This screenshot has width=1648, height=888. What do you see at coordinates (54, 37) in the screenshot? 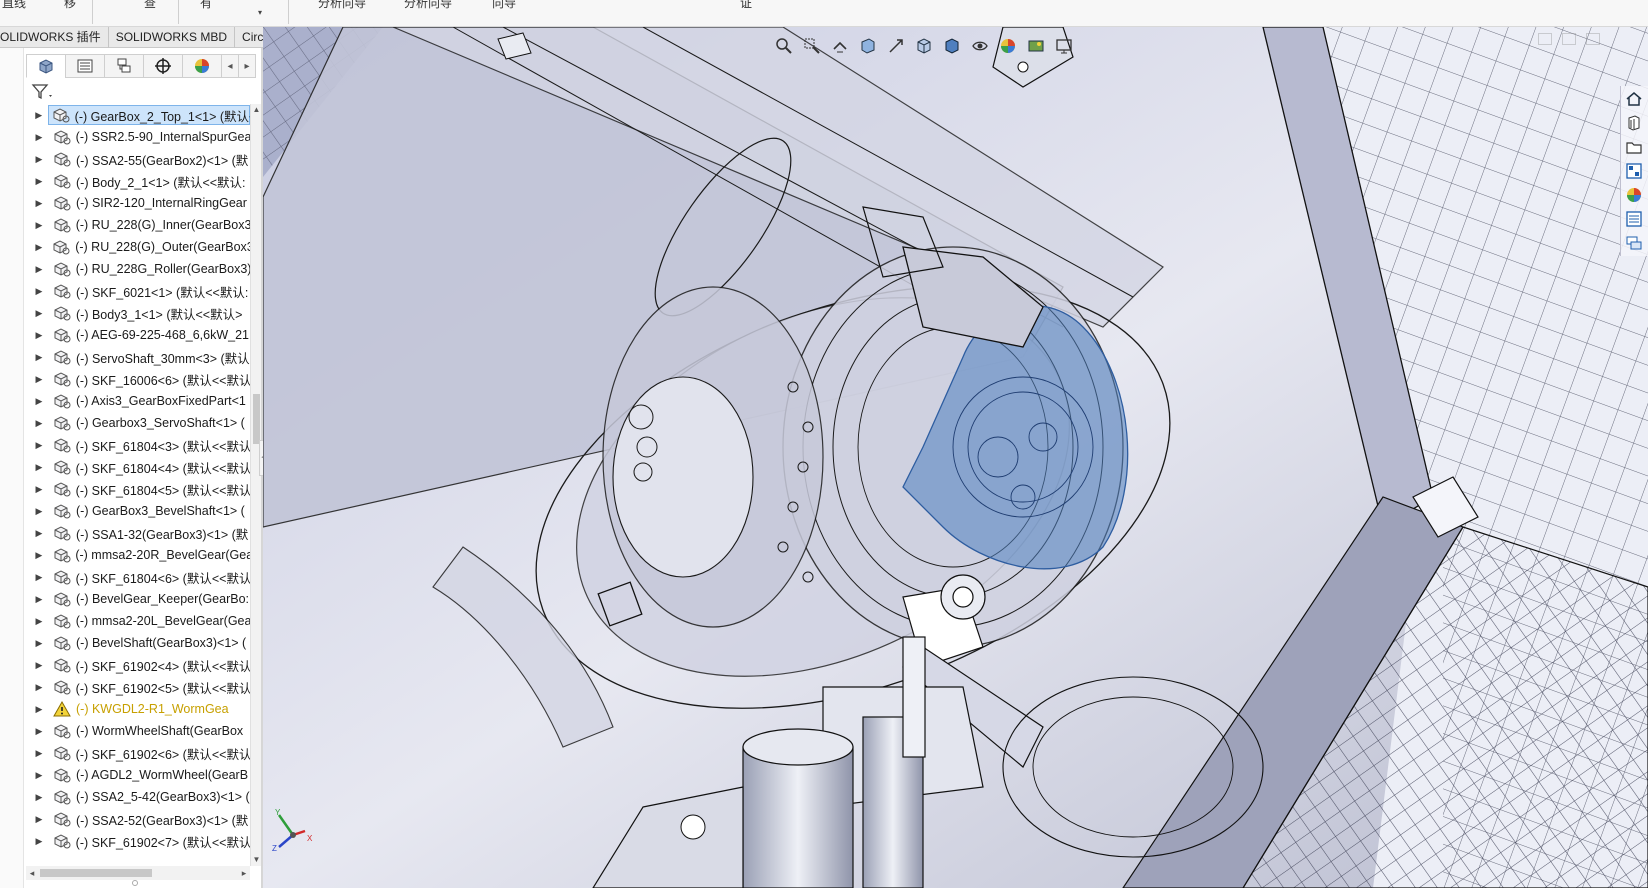
I see `tab-solidworks-addins: SOLIDWORKS 插件` at bounding box center [54, 37].